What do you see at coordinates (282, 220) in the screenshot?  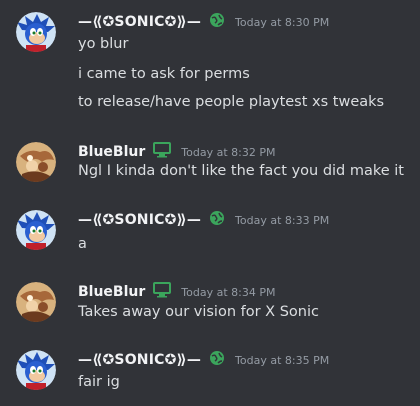 I see `timestamp: Today at 8:33 PM` at bounding box center [282, 220].